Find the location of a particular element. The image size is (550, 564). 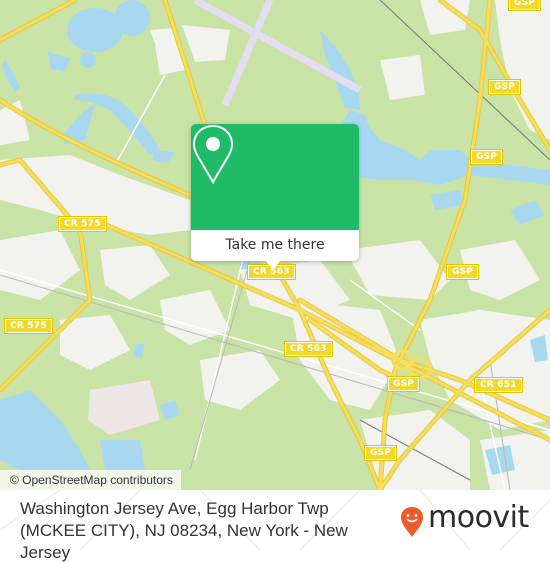

map-attribution: © OpenStreetMap contributors is located at coordinates (90, 480).